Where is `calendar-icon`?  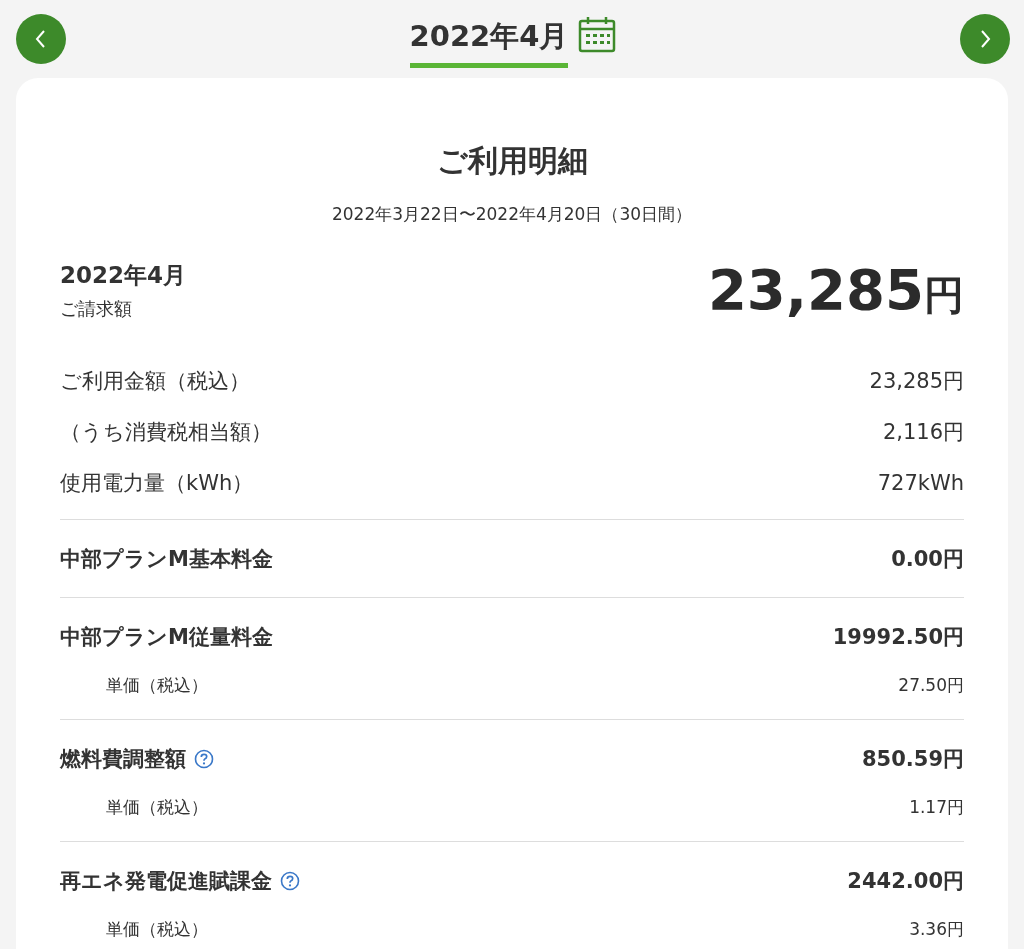 calendar-icon is located at coordinates (597, 35).